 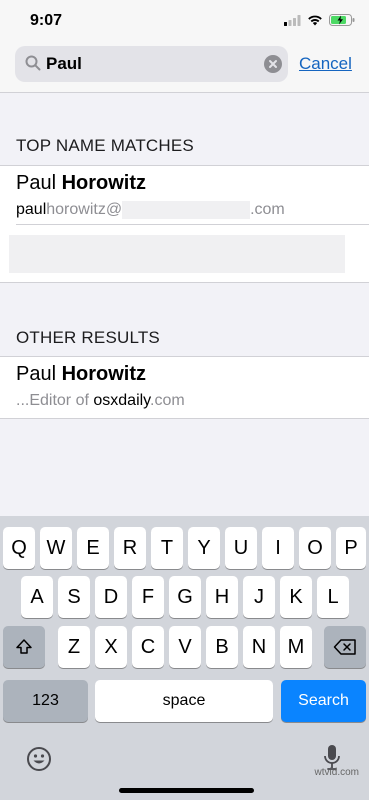 What do you see at coordinates (64, 63) in the screenshot?
I see `search-query: Paul` at bounding box center [64, 63].